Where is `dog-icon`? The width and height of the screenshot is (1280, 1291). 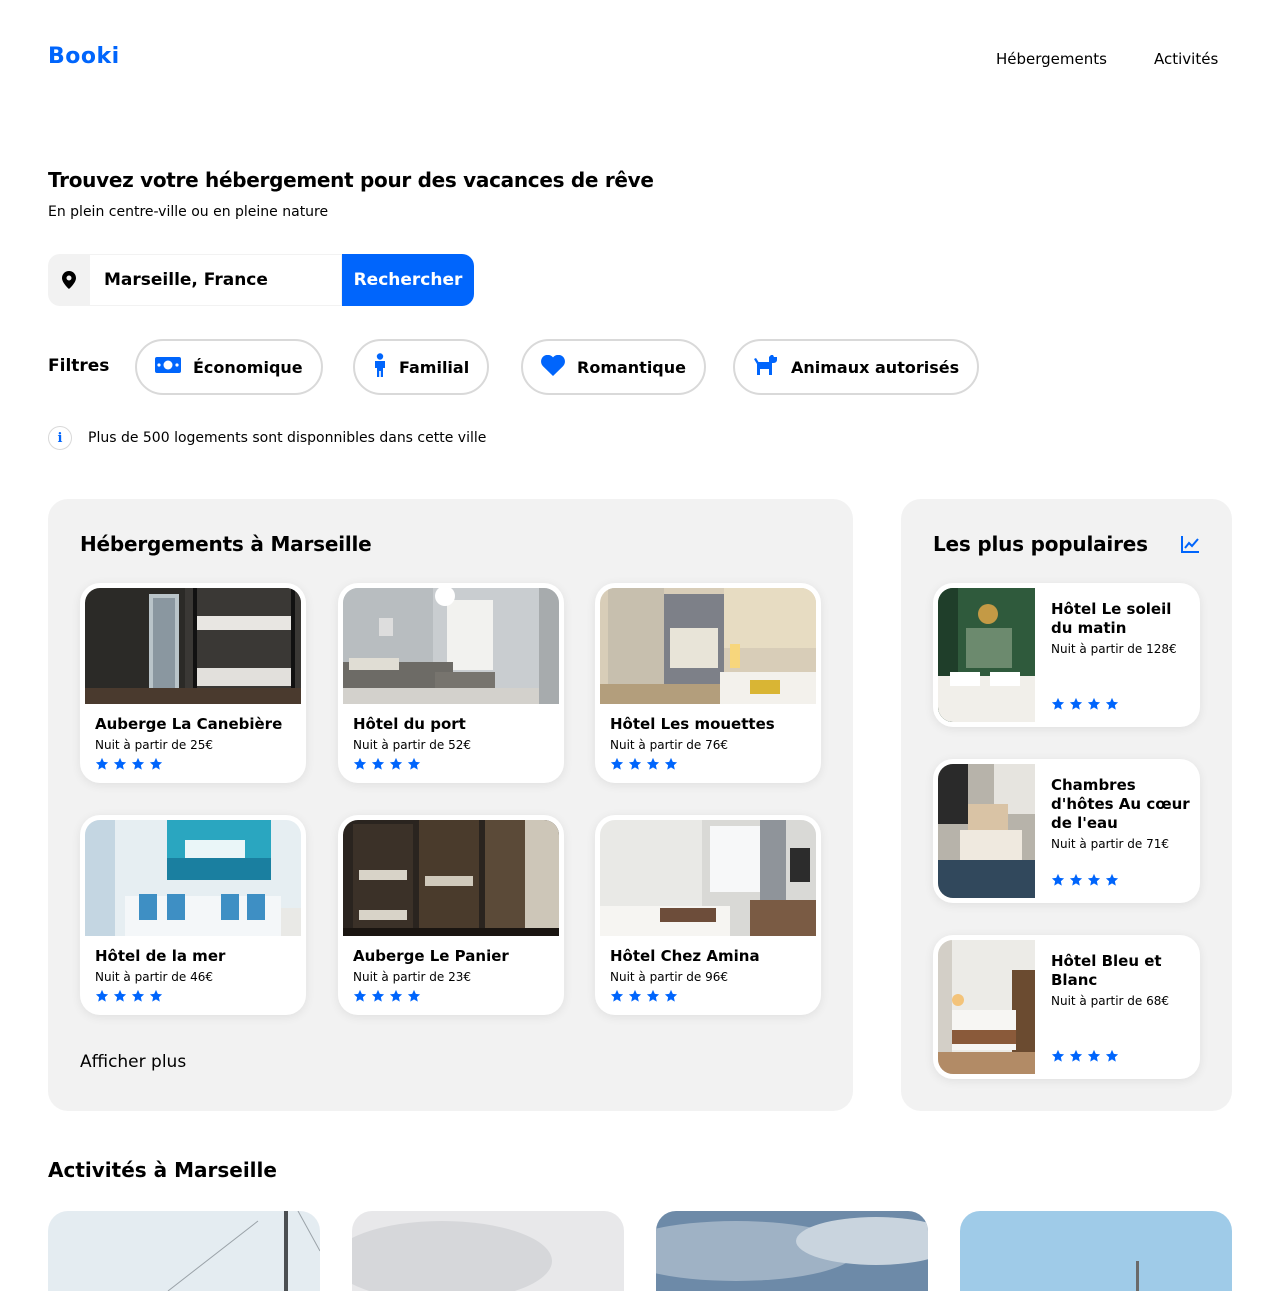
dog-icon is located at coordinates (766, 367).